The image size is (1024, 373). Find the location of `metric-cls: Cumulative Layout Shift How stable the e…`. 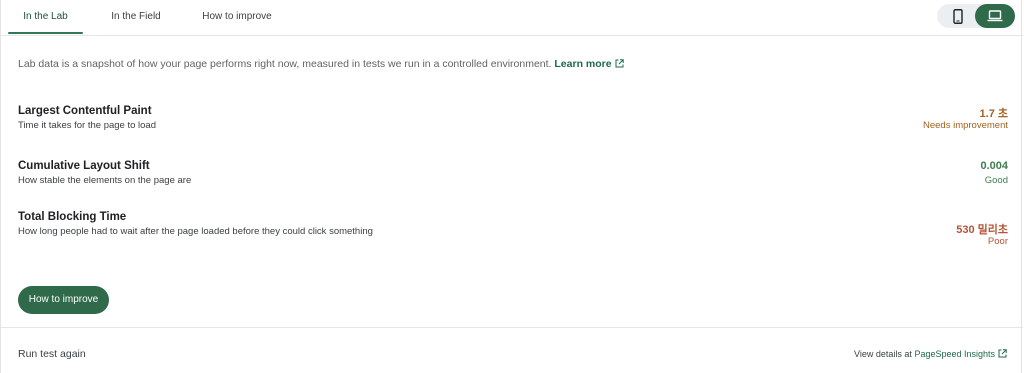

metric-cls: Cumulative Layout Shift How stable the e… is located at coordinates (513, 178).